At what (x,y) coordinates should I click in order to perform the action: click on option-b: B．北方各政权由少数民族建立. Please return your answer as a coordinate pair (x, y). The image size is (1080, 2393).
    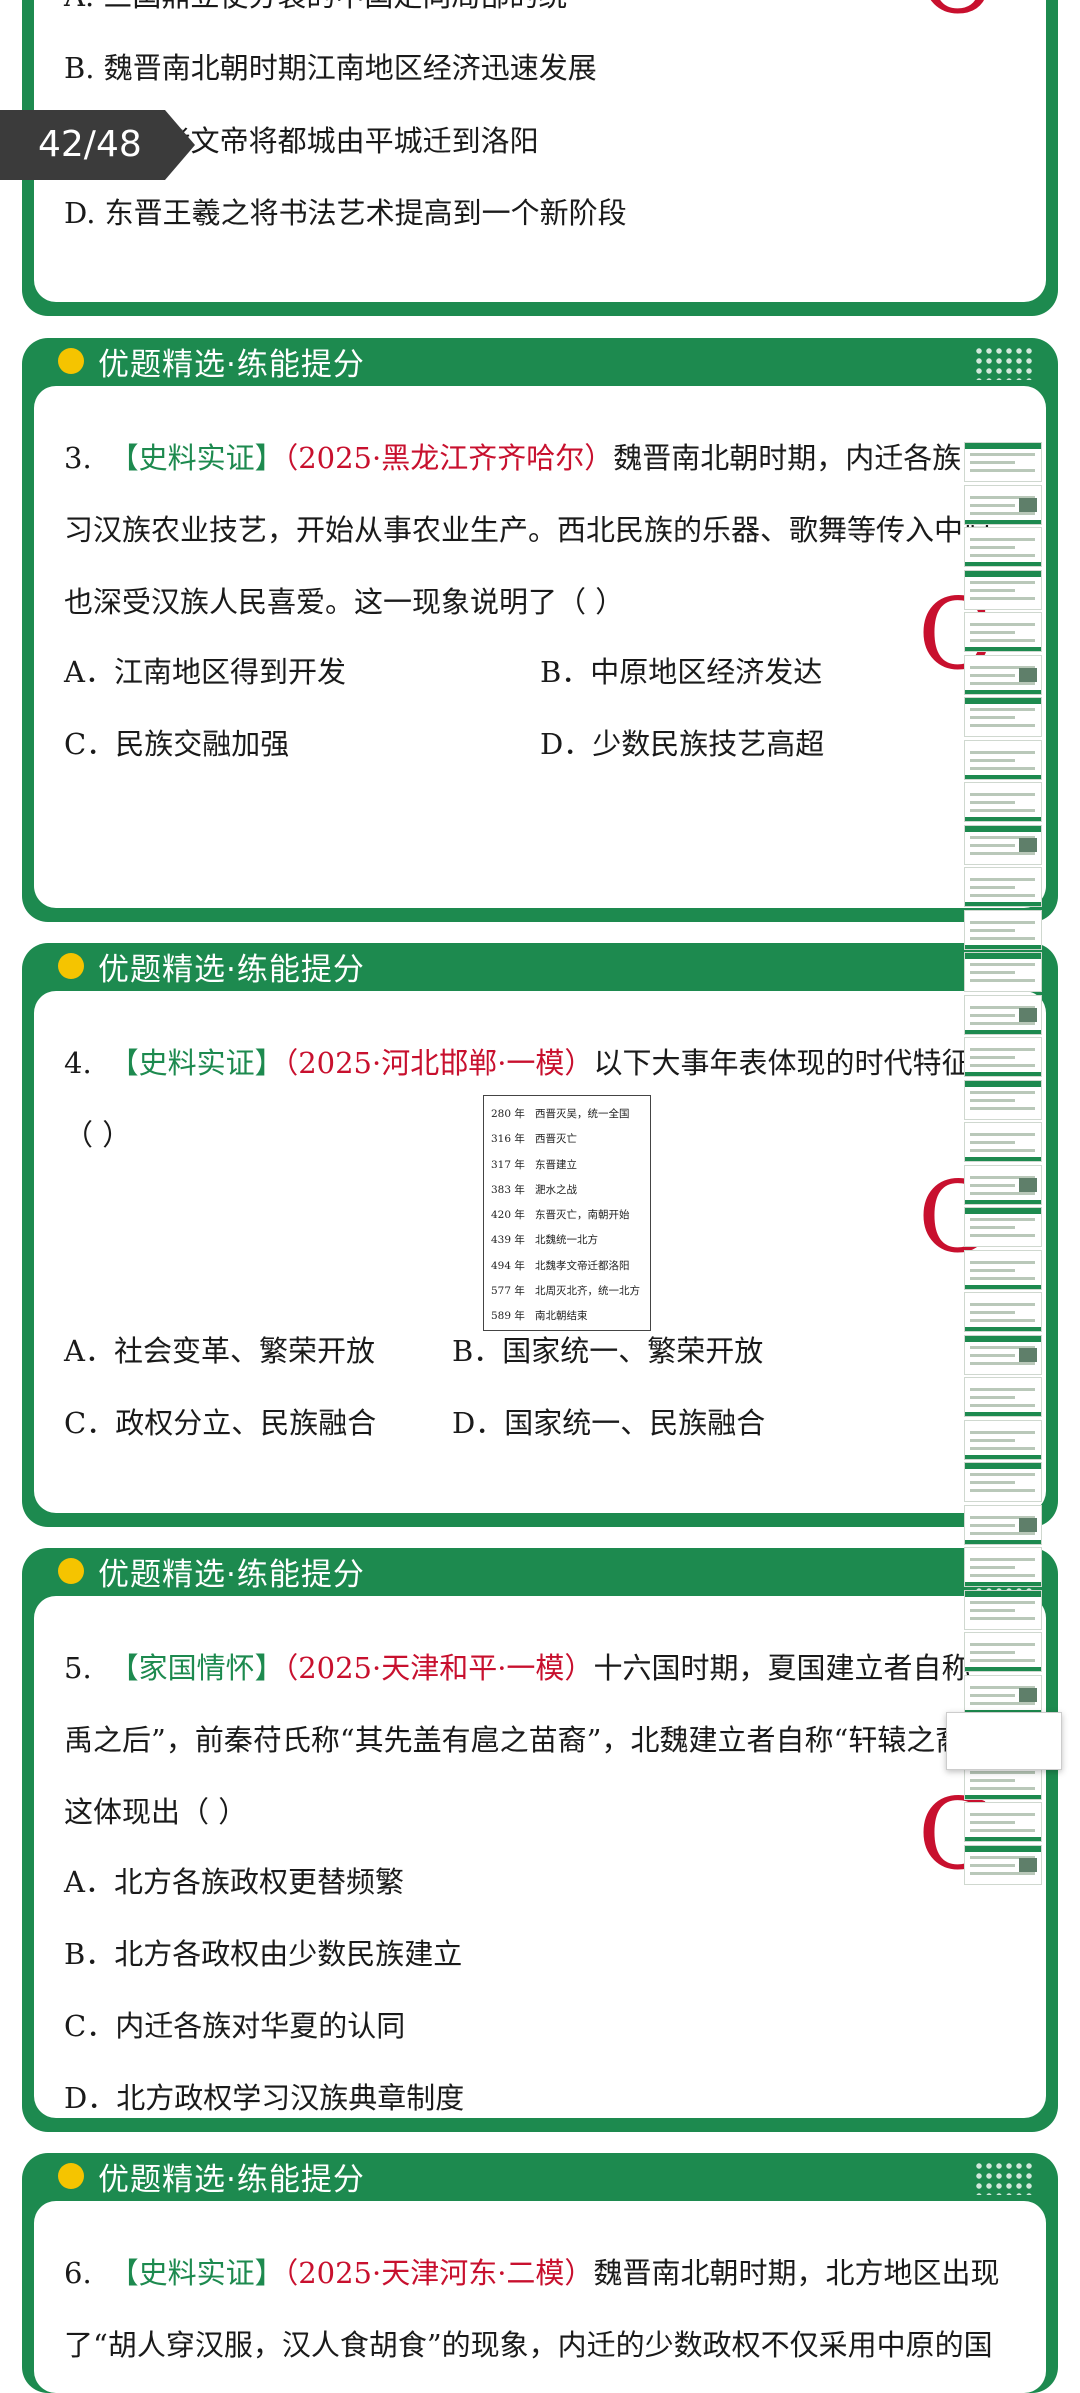
    Looking at the image, I should click on (263, 1954).